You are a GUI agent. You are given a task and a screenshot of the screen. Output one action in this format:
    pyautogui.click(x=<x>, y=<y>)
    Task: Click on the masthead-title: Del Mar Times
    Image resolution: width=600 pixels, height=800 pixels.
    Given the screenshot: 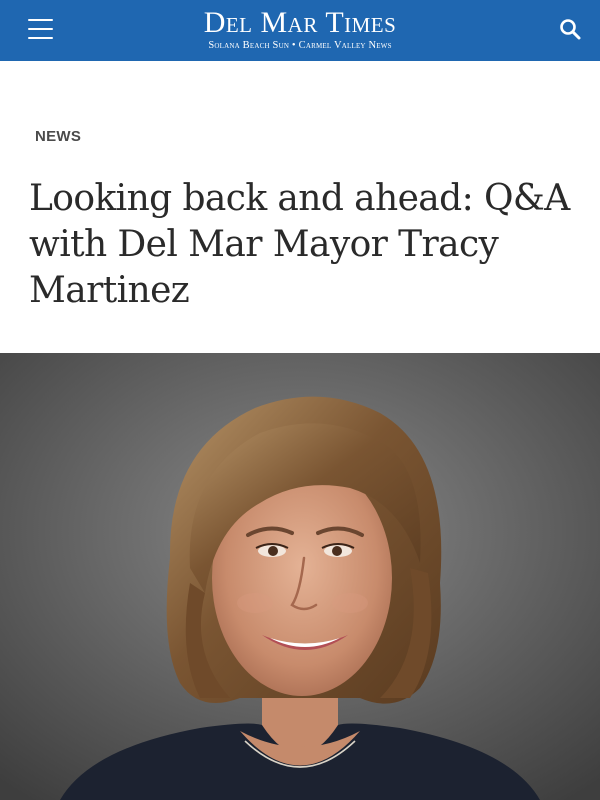 What is the action you would take?
    pyautogui.click(x=300, y=22)
    